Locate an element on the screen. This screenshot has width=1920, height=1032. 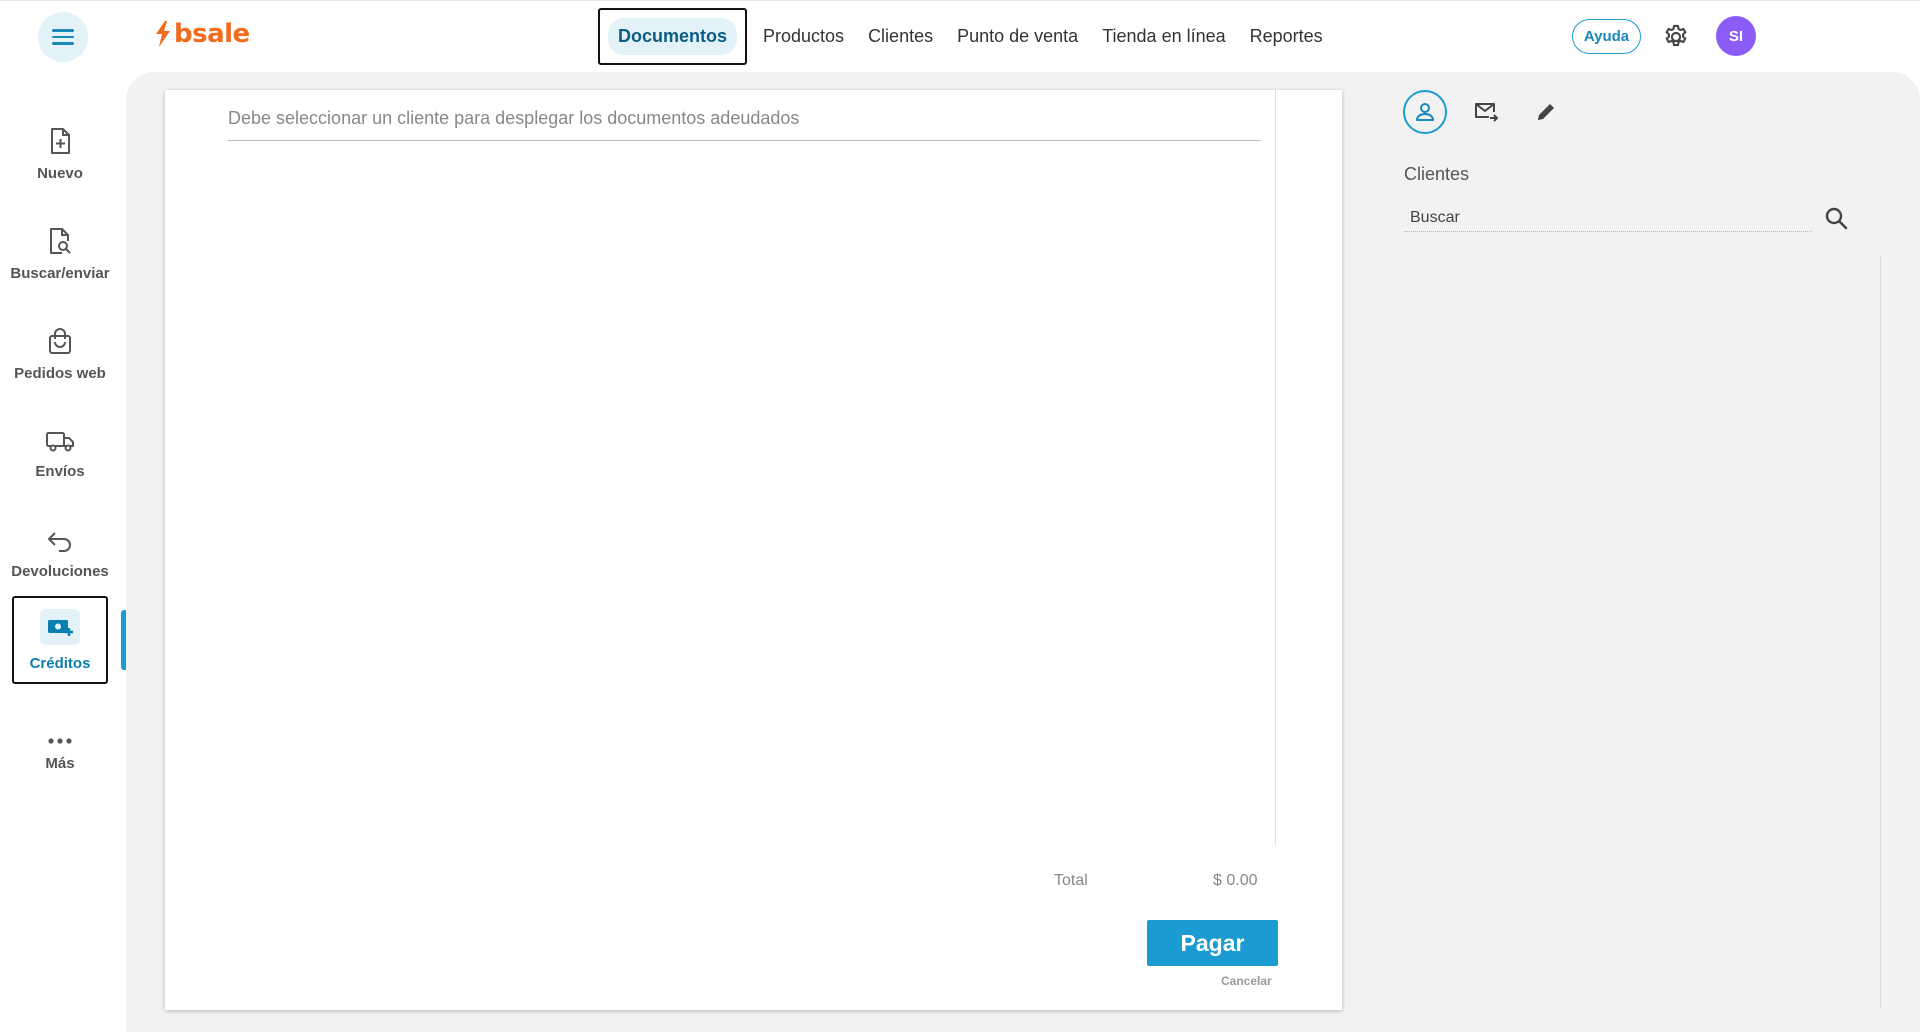
pencil-icon is located at coordinates (1546, 112).